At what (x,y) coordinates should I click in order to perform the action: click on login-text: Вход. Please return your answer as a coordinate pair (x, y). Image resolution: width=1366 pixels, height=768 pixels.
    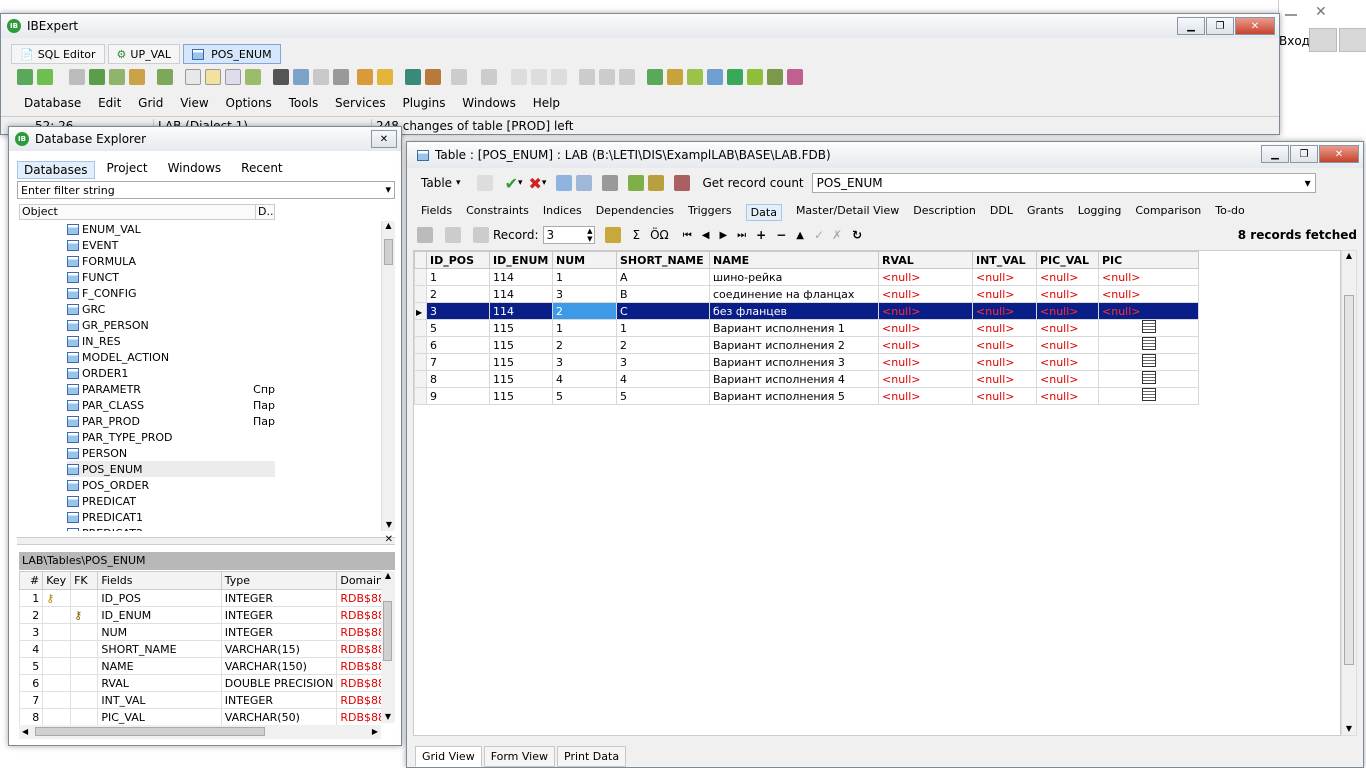
    Looking at the image, I should click on (1294, 41).